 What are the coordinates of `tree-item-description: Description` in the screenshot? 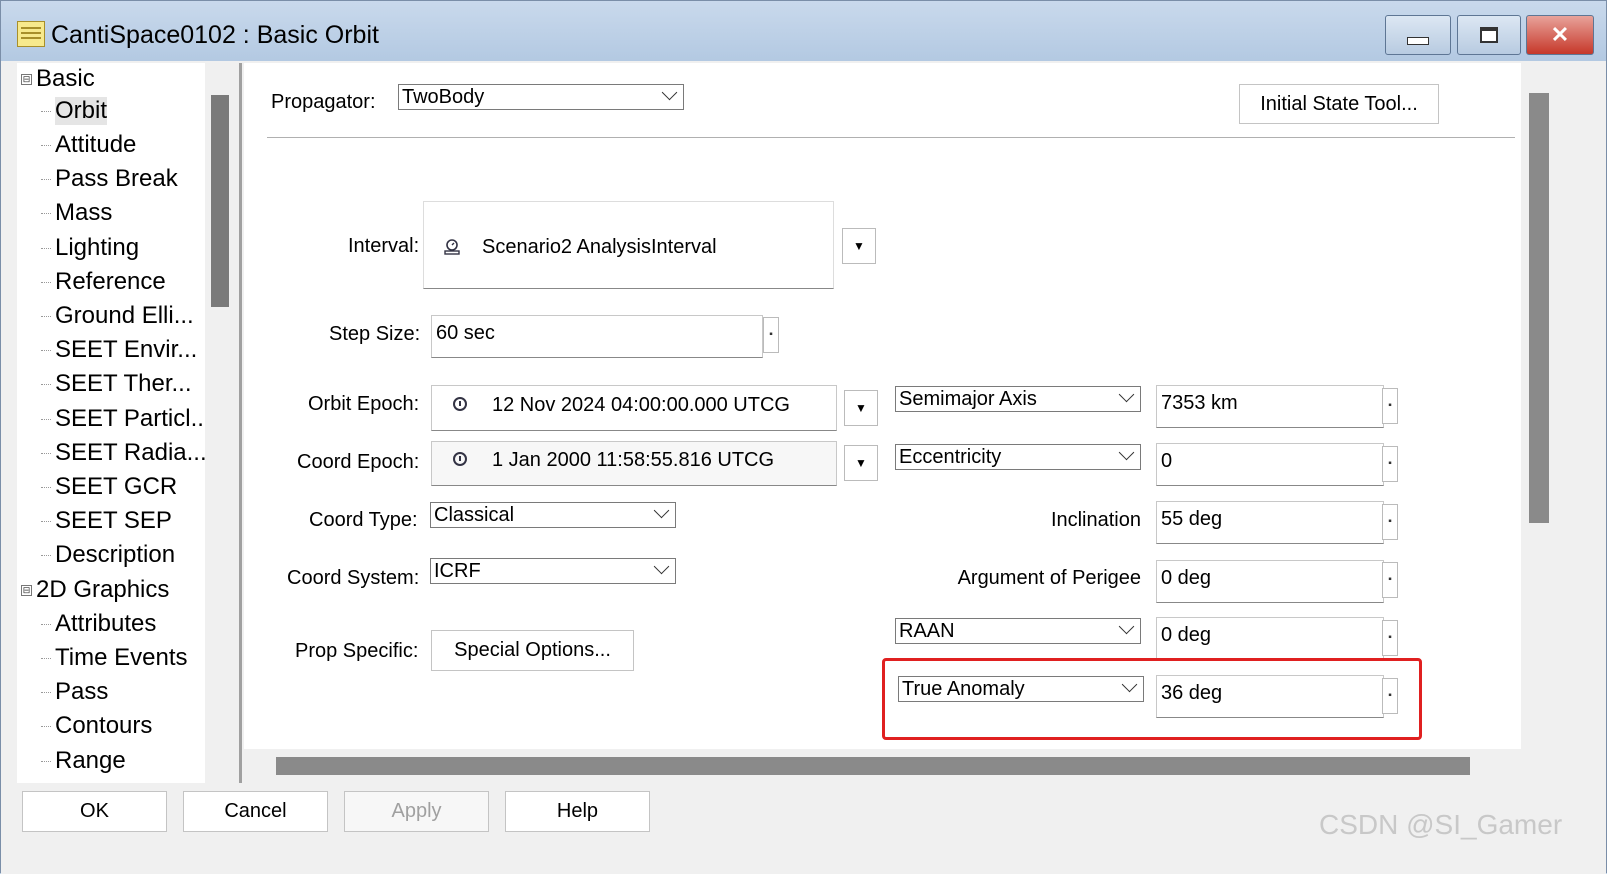 It's located at (107, 555).